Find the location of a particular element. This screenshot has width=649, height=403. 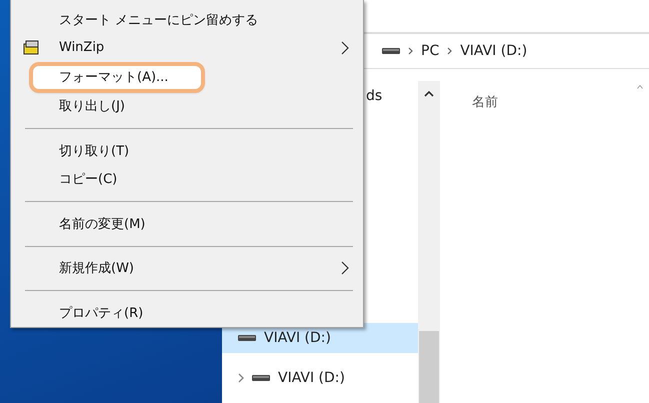

menu-item: 取り出し(J) is located at coordinates (187, 106).